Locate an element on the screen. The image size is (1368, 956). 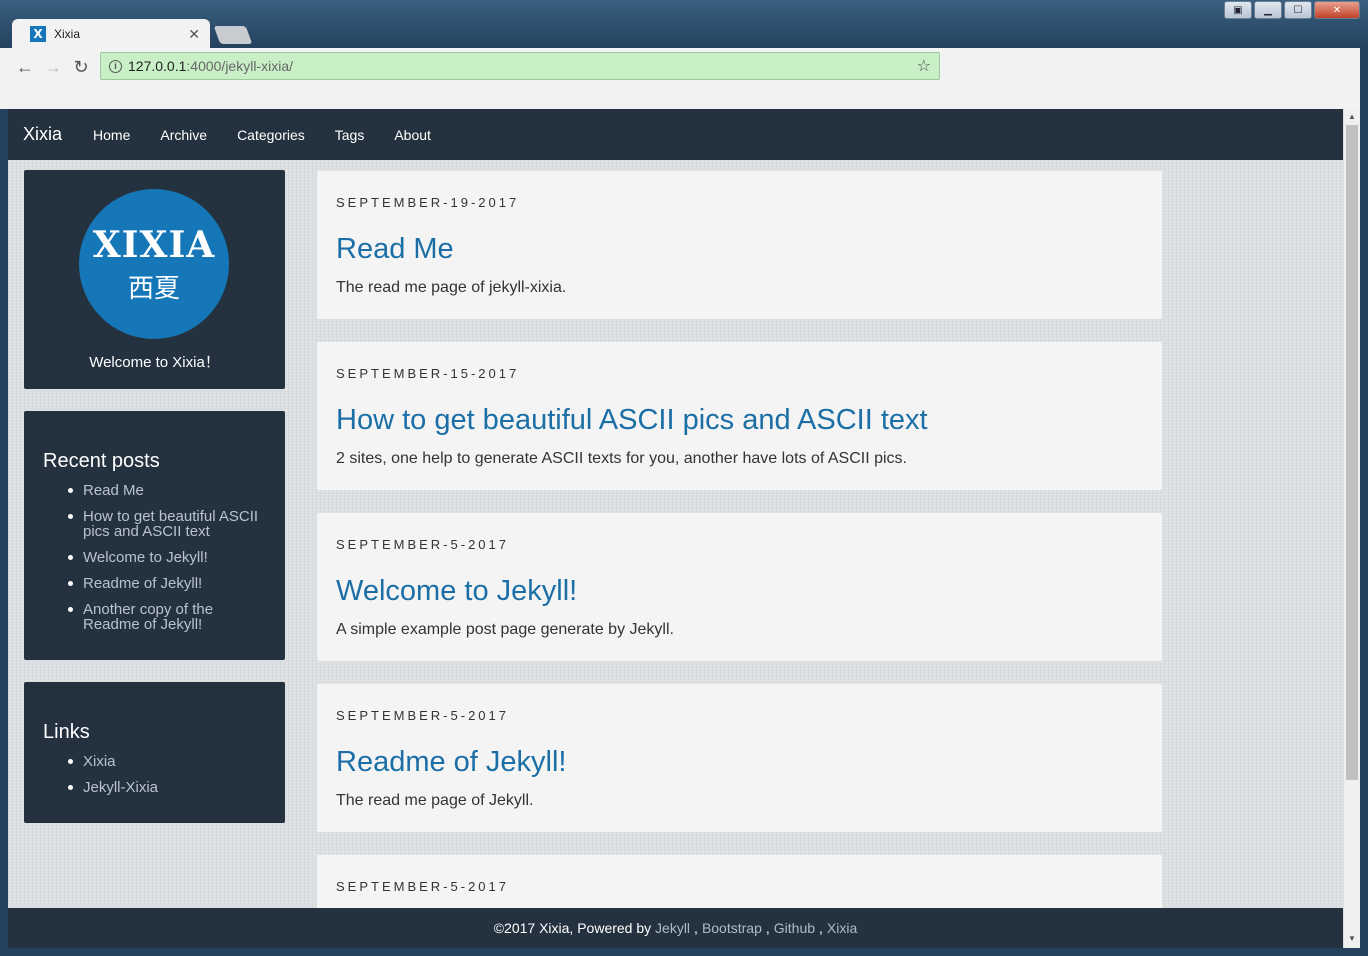
post-excerpt: The read me page of jekyll-xixia. is located at coordinates (451, 287).